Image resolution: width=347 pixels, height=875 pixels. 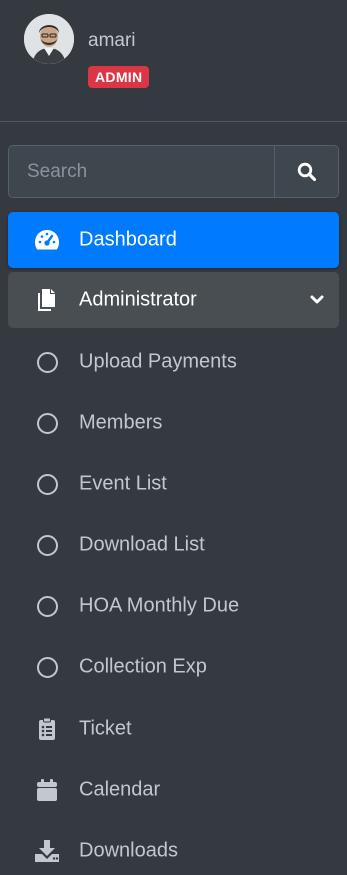 I want to click on copy-icon, so click(x=47, y=300).